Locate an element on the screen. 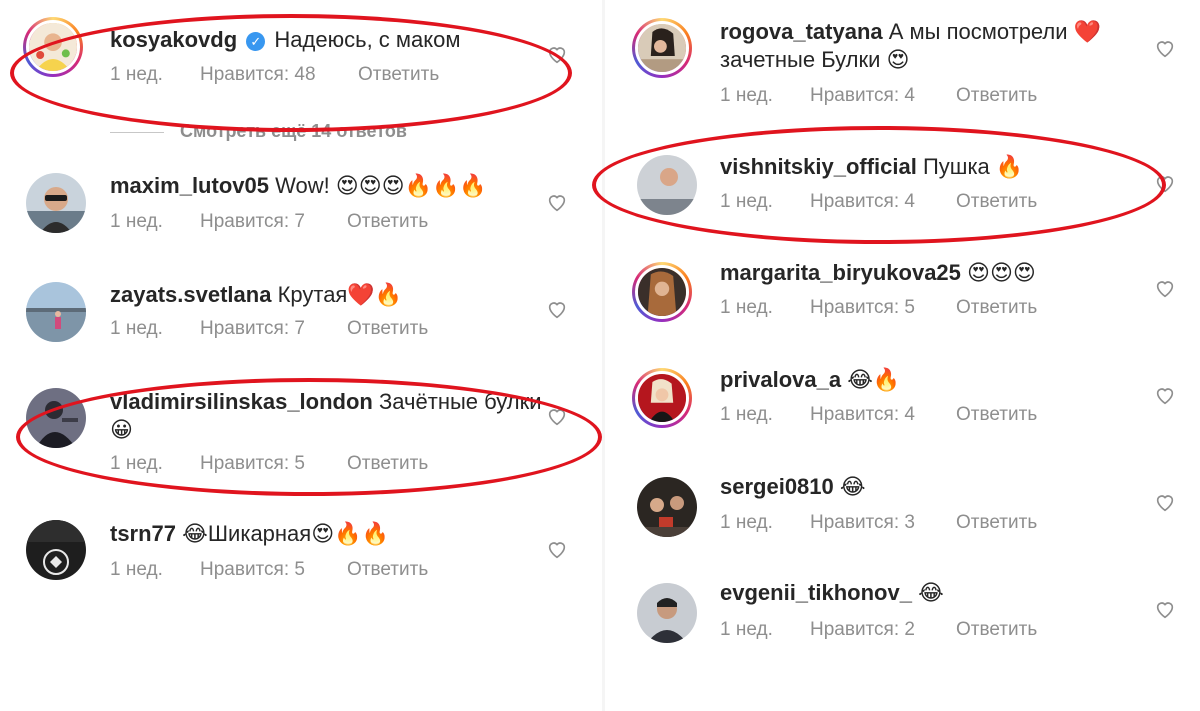 The width and height of the screenshot is (1200, 711). comment-username: evgenii_tikhonov_ is located at coordinates (816, 592).